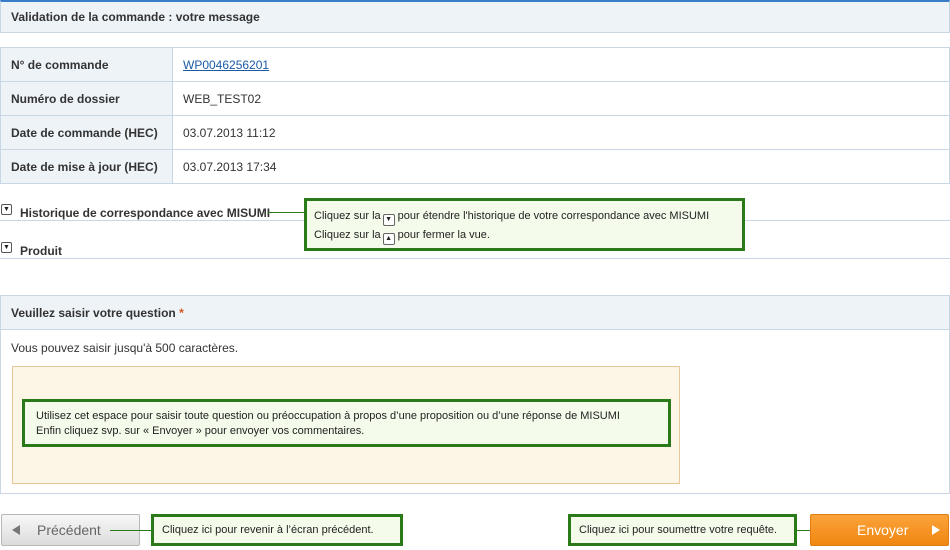 The image size is (950, 550). Describe the element at coordinates (181, 312) in the screenshot. I see `required-mark: *` at that location.